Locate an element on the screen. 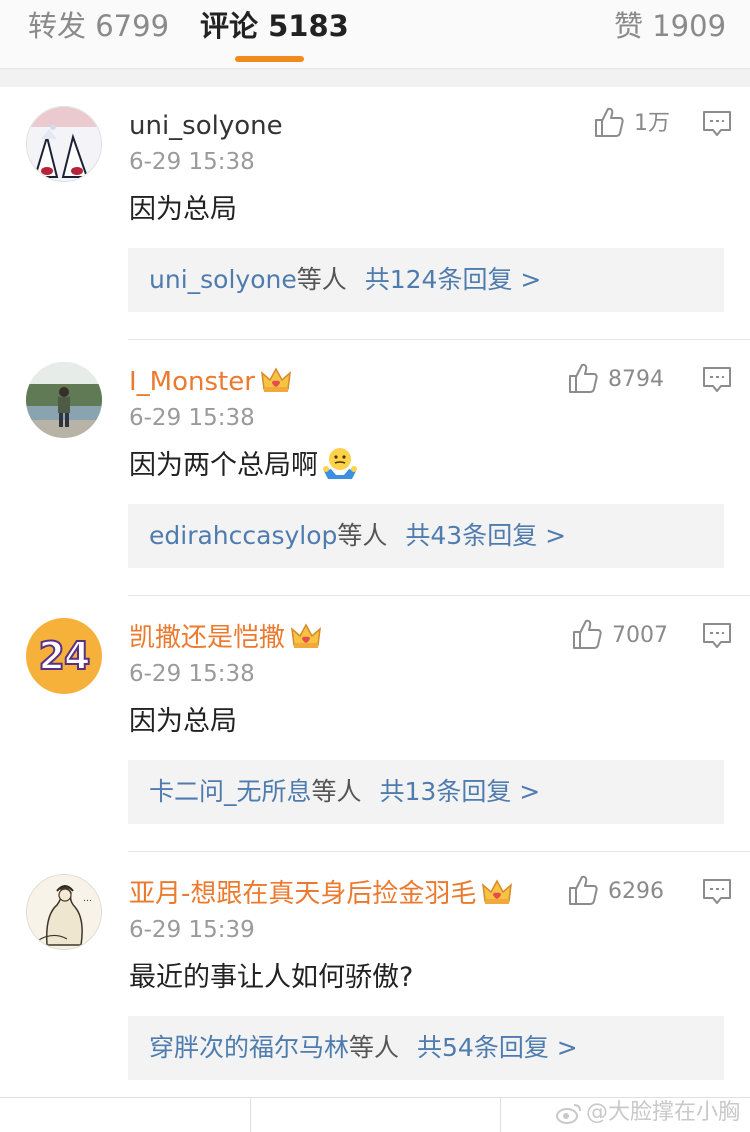 The width and height of the screenshot is (750, 1132). tab-comments-count: 5183 is located at coordinates (308, 26).